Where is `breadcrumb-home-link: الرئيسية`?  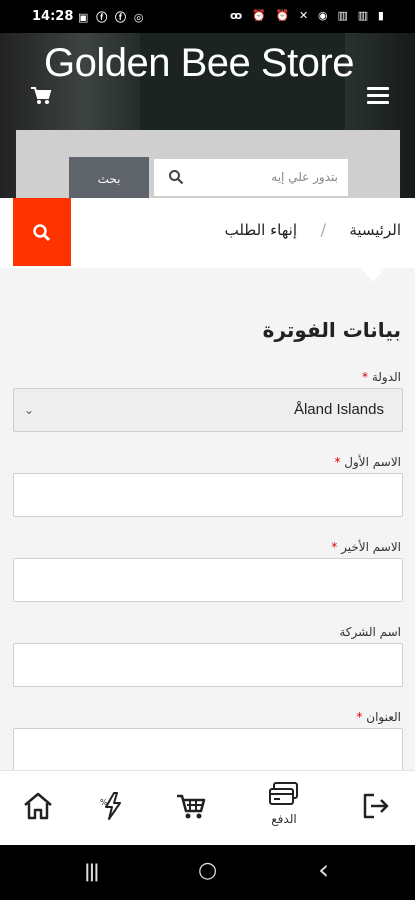 breadcrumb-home-link: الرئيسية is located at coordinates (375, 230).